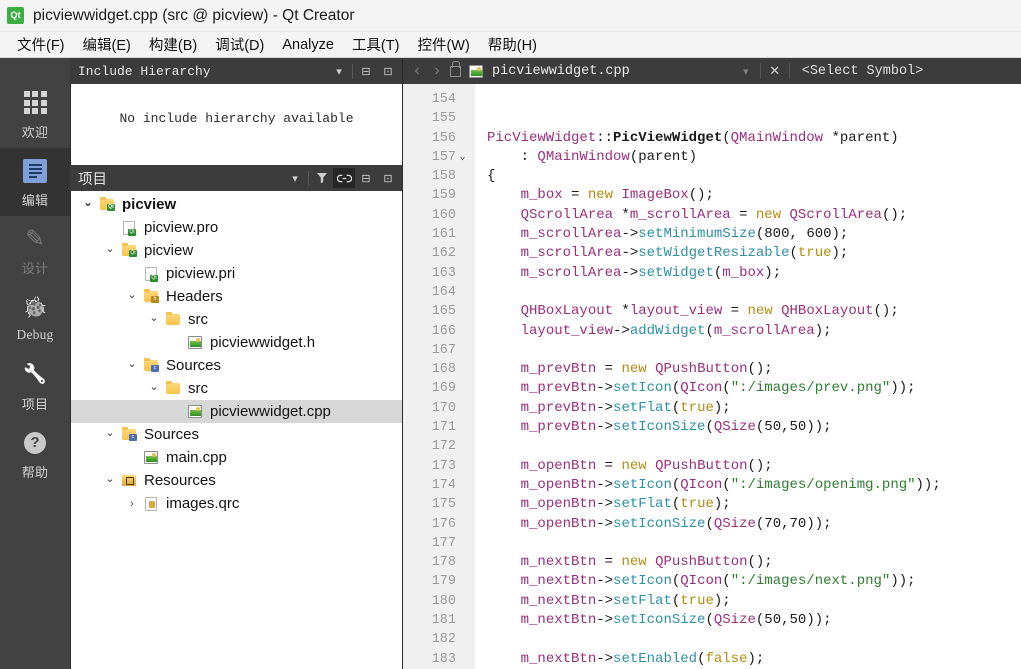 Image resolution: width=1021 pixels, height=669 pixels. Describe the element at coordinates (659, 620) in the screenshot. I see `code-token: setIconSize` at that location.